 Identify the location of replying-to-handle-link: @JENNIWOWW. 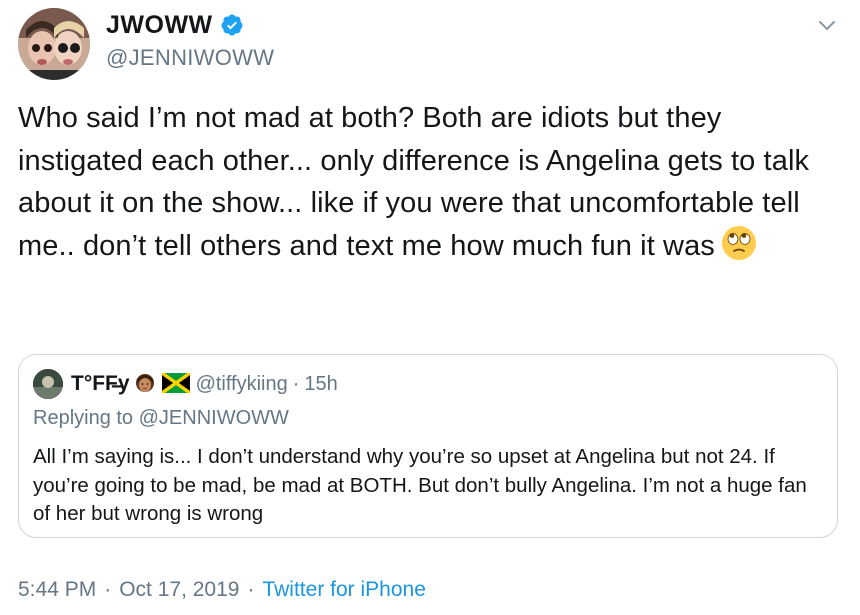
(214, 418).